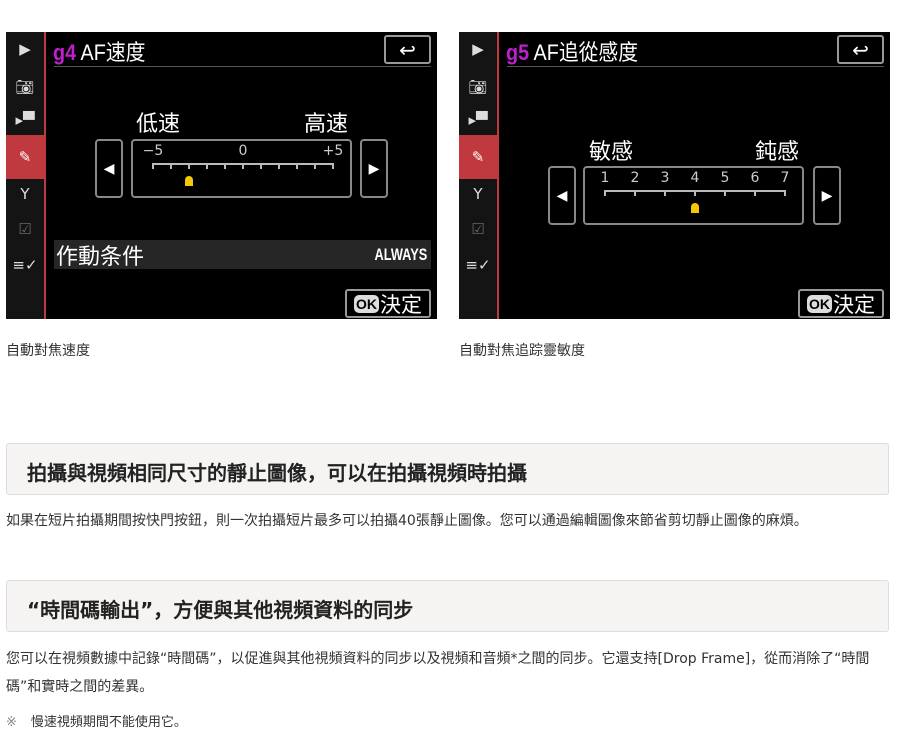 This screenshot has height=750, width=900. Describe the element at coordinates (48, 351) in the screenshot. I see `caption-af-speed: 自動對焦速度` at that location.